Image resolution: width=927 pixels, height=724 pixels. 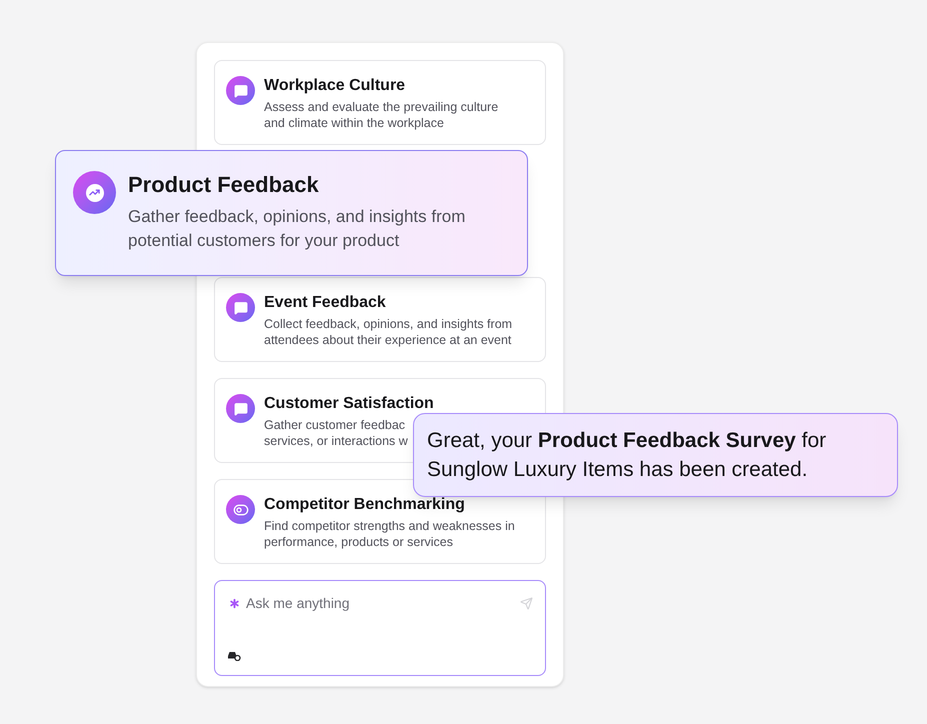 What do you see at coordinates (94, 192) in the screenshot?
I see `trend-icon` at bounding box center [94, 192].